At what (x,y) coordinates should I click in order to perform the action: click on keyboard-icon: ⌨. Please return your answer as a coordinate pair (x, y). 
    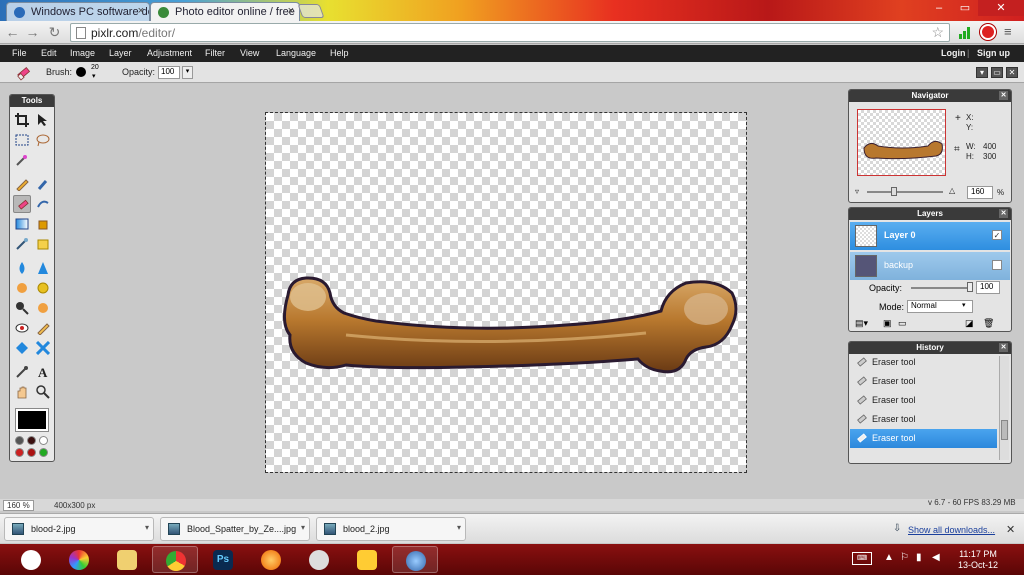
    Looking at the image, I should click on (862, 558).